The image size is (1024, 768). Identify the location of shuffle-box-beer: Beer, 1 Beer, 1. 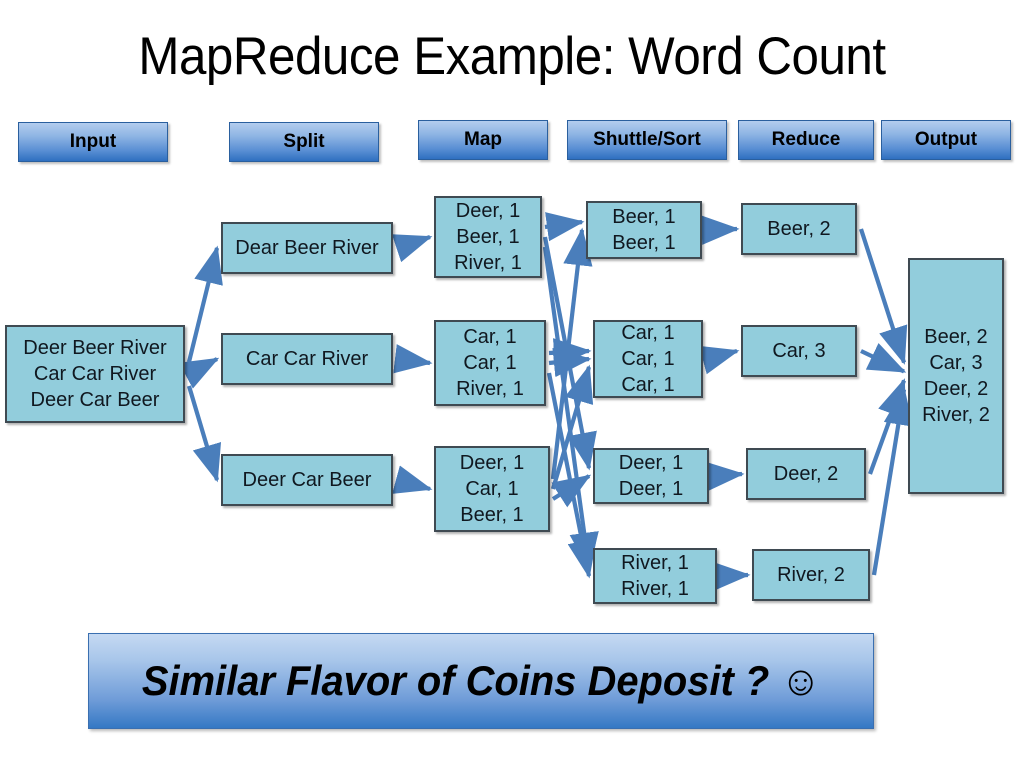
(644, 230).